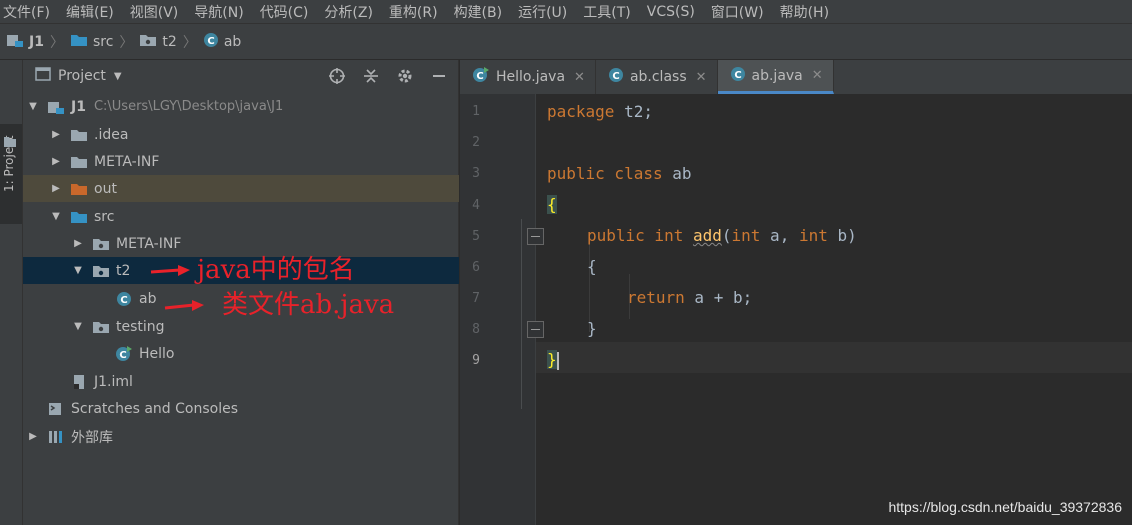  I want to click on tab-label: Hello.java, so click(531, 77).